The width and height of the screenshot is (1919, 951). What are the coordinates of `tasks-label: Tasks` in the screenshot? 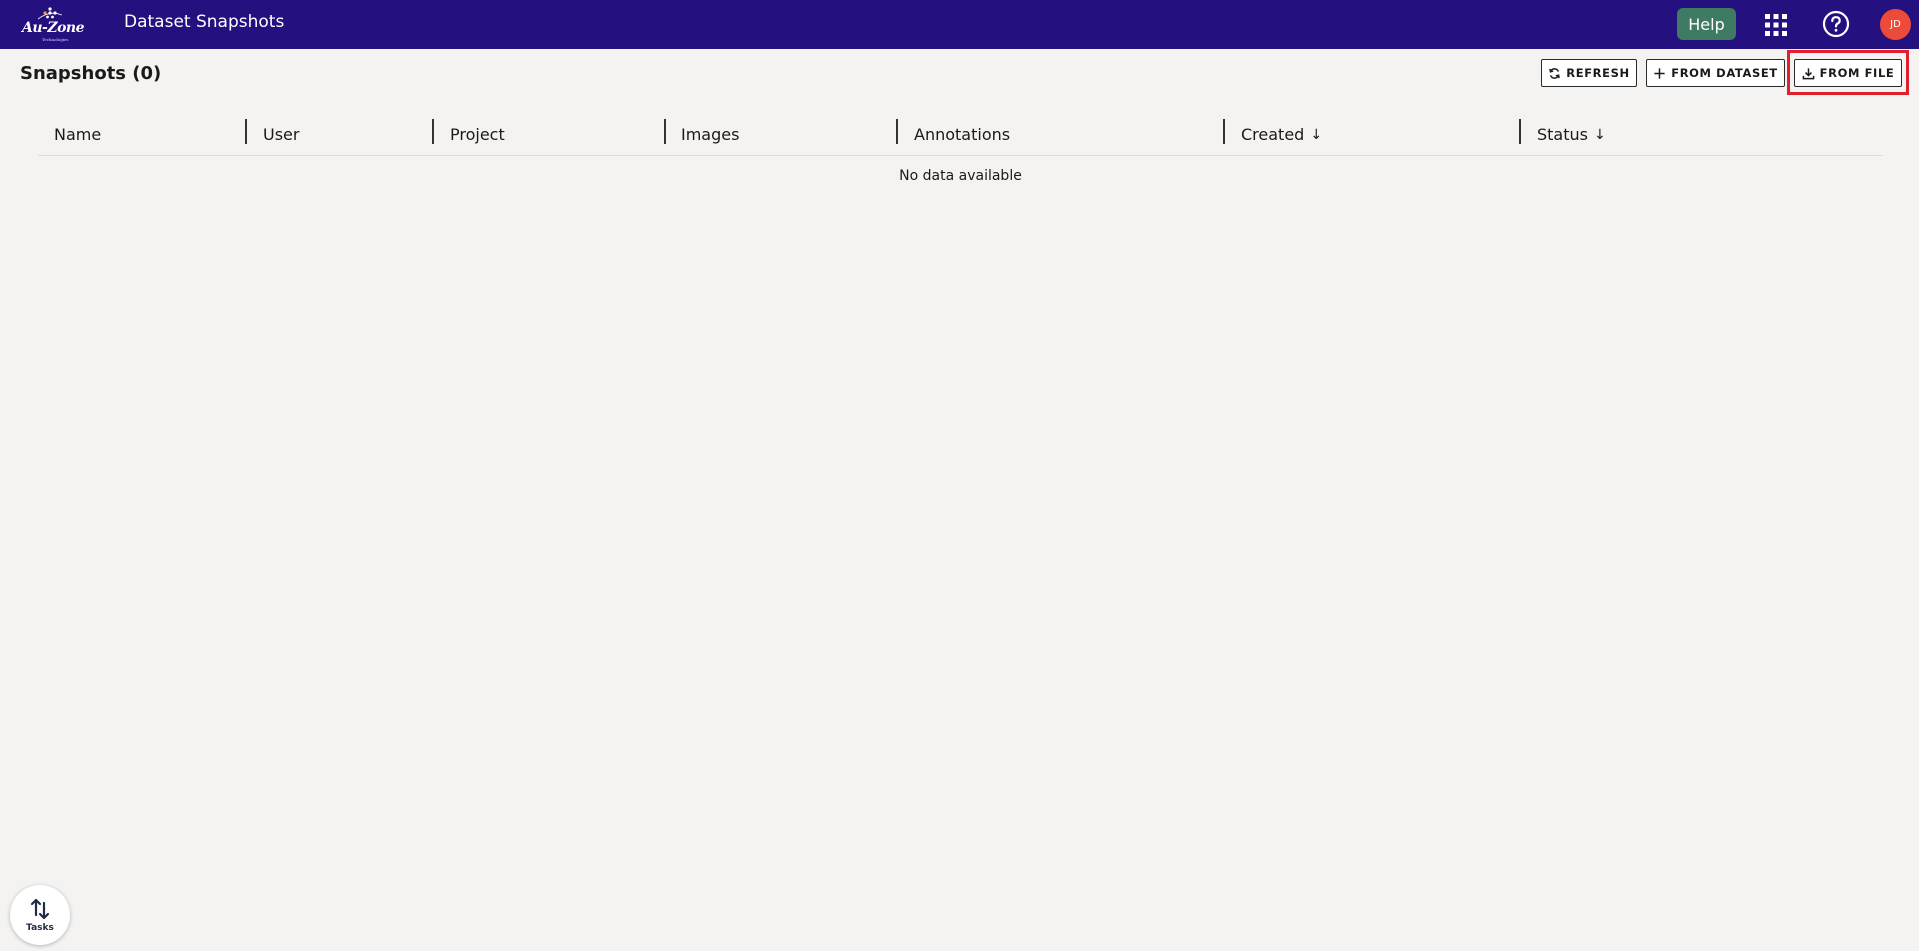 It's located at (40, 928).